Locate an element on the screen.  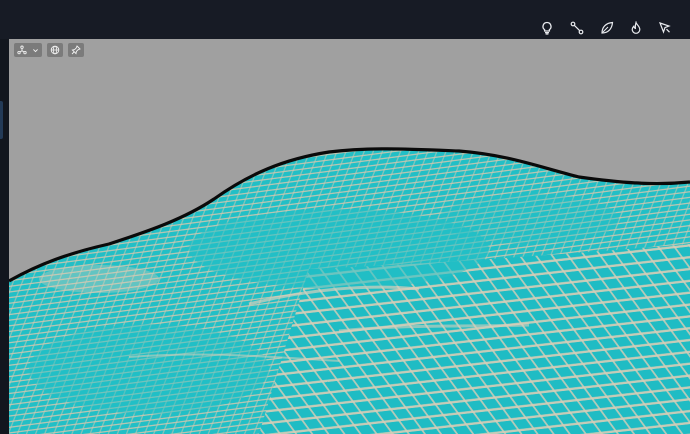
globe-icon is located at coordinates (55, 50).